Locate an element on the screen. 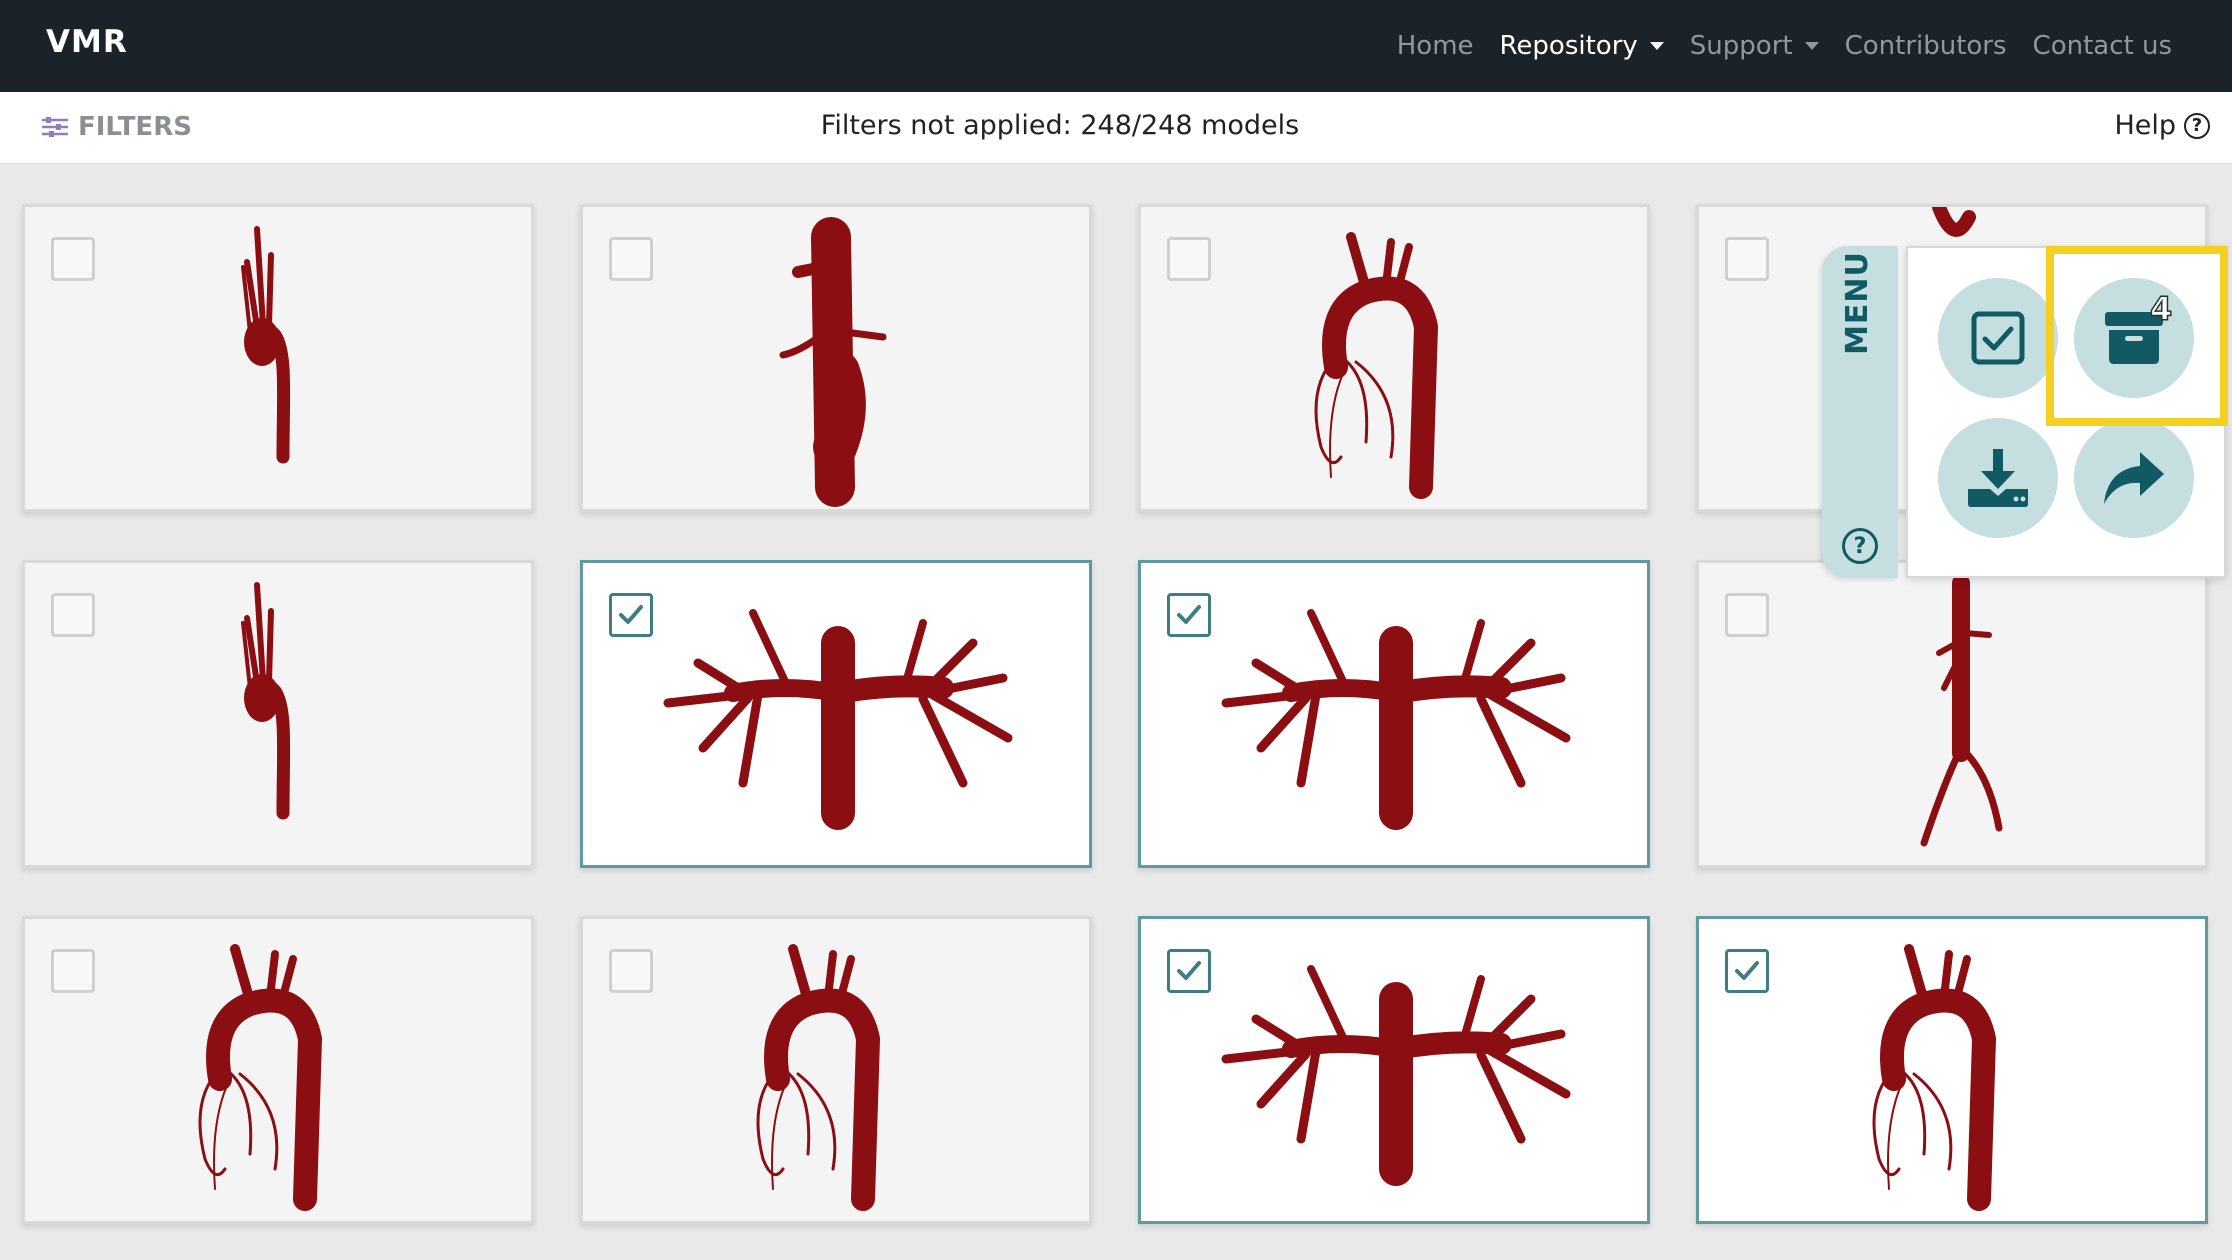  nav-repository-label: Repository is located at coordinates (1568, 46).